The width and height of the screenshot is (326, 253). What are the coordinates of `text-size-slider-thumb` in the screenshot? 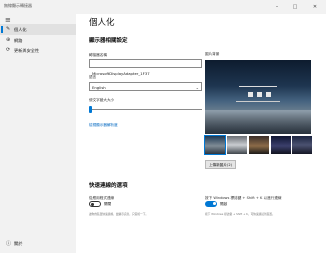 It's located at (90, 109).